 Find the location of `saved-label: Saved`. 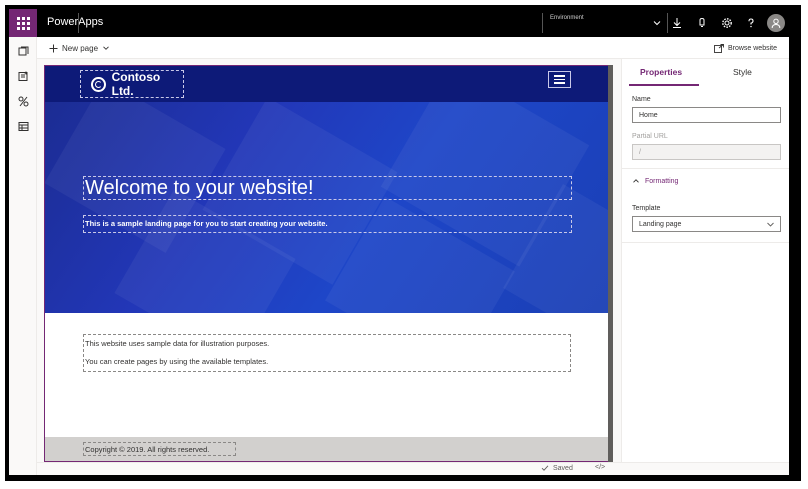

saved-label: Saved is located at coordinates (563, 468).